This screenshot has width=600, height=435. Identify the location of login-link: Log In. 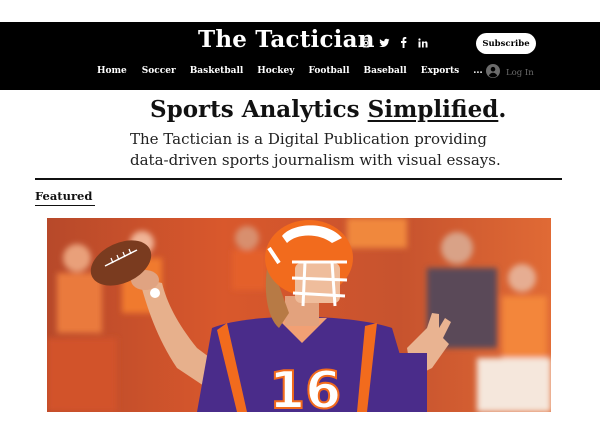
(510, 72).